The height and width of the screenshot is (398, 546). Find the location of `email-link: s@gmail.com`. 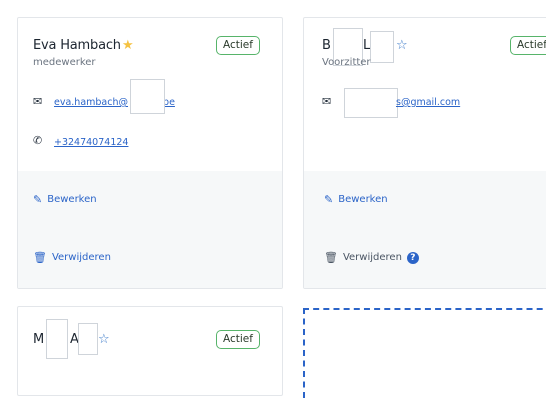

email-link: s@gmail.com is located at coordinates (428, 102).